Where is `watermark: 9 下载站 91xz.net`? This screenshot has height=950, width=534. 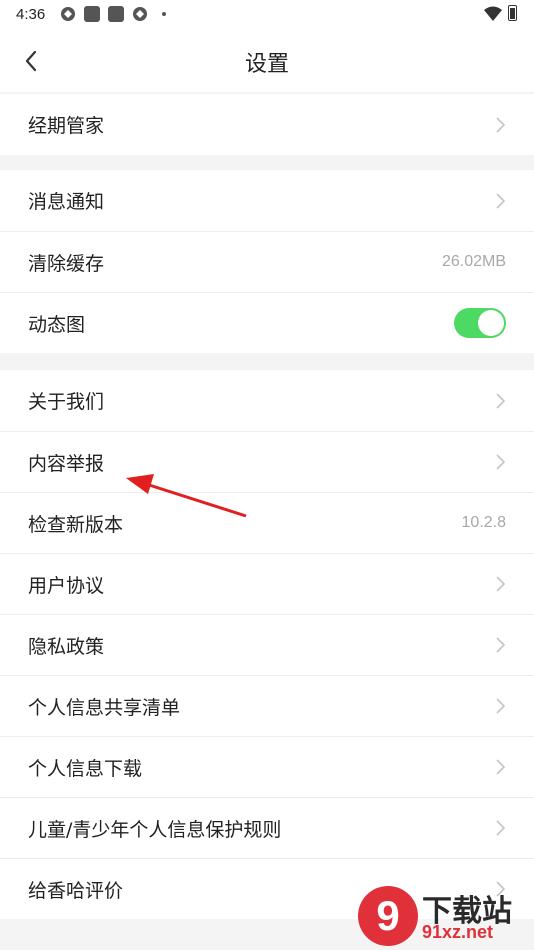 watermark: 9 下载站 91xz.net is located at coordinates (443, 916).